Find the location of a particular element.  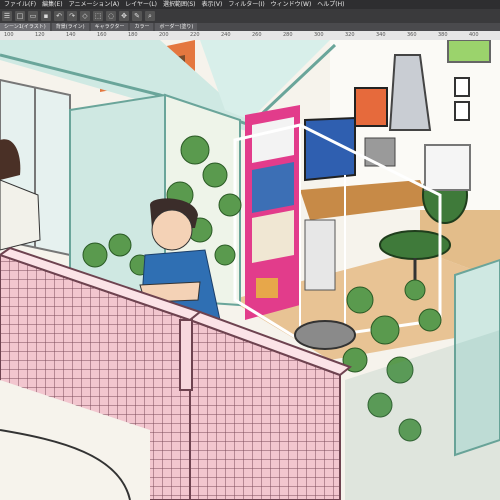

save-icon: ▪ is located at coordinates (46, 16).